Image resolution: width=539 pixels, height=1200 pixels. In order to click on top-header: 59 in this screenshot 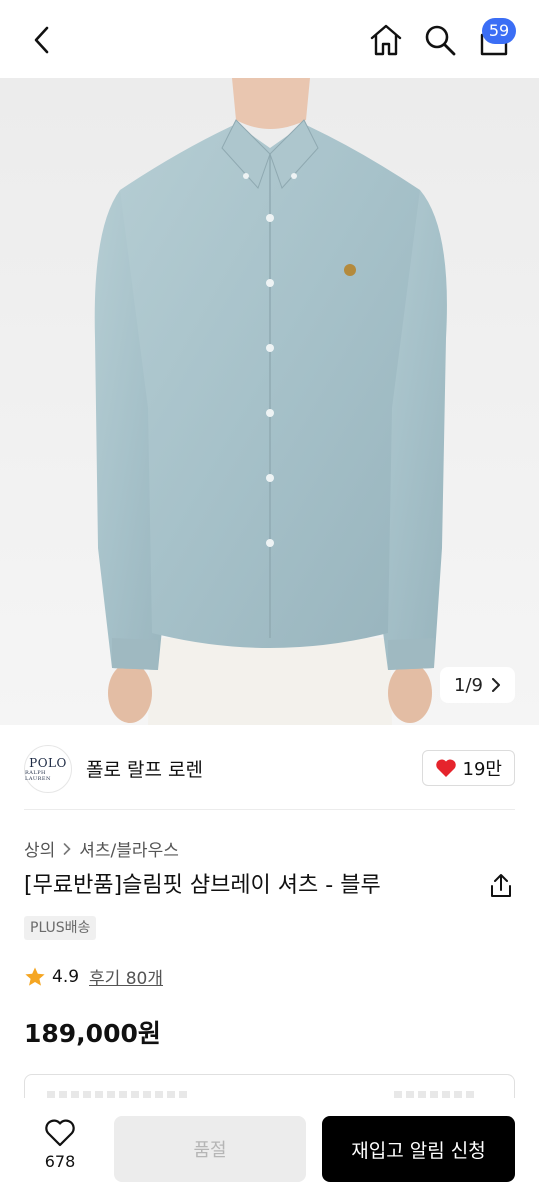, I will do `click(269, 39)`.